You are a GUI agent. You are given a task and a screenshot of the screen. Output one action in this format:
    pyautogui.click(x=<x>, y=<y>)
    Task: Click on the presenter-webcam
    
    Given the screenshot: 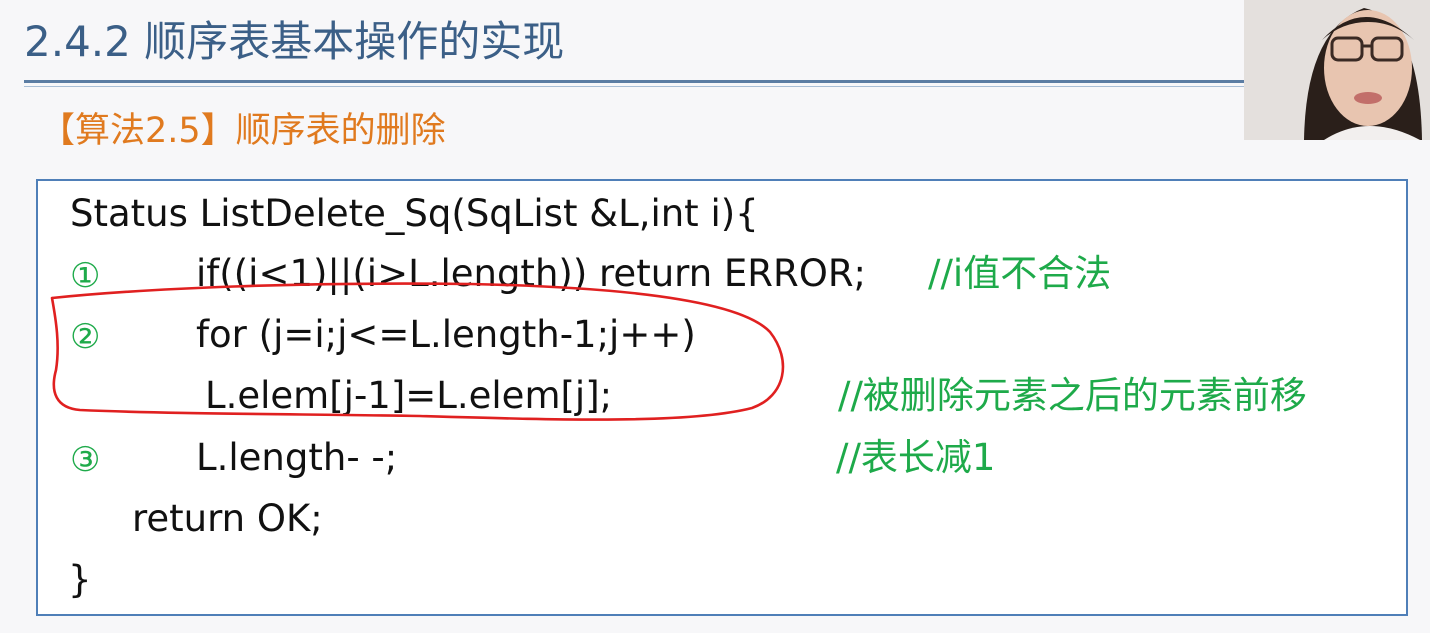 What is the action you would take?
    pyautogui.click(x=1337, y=70)
    